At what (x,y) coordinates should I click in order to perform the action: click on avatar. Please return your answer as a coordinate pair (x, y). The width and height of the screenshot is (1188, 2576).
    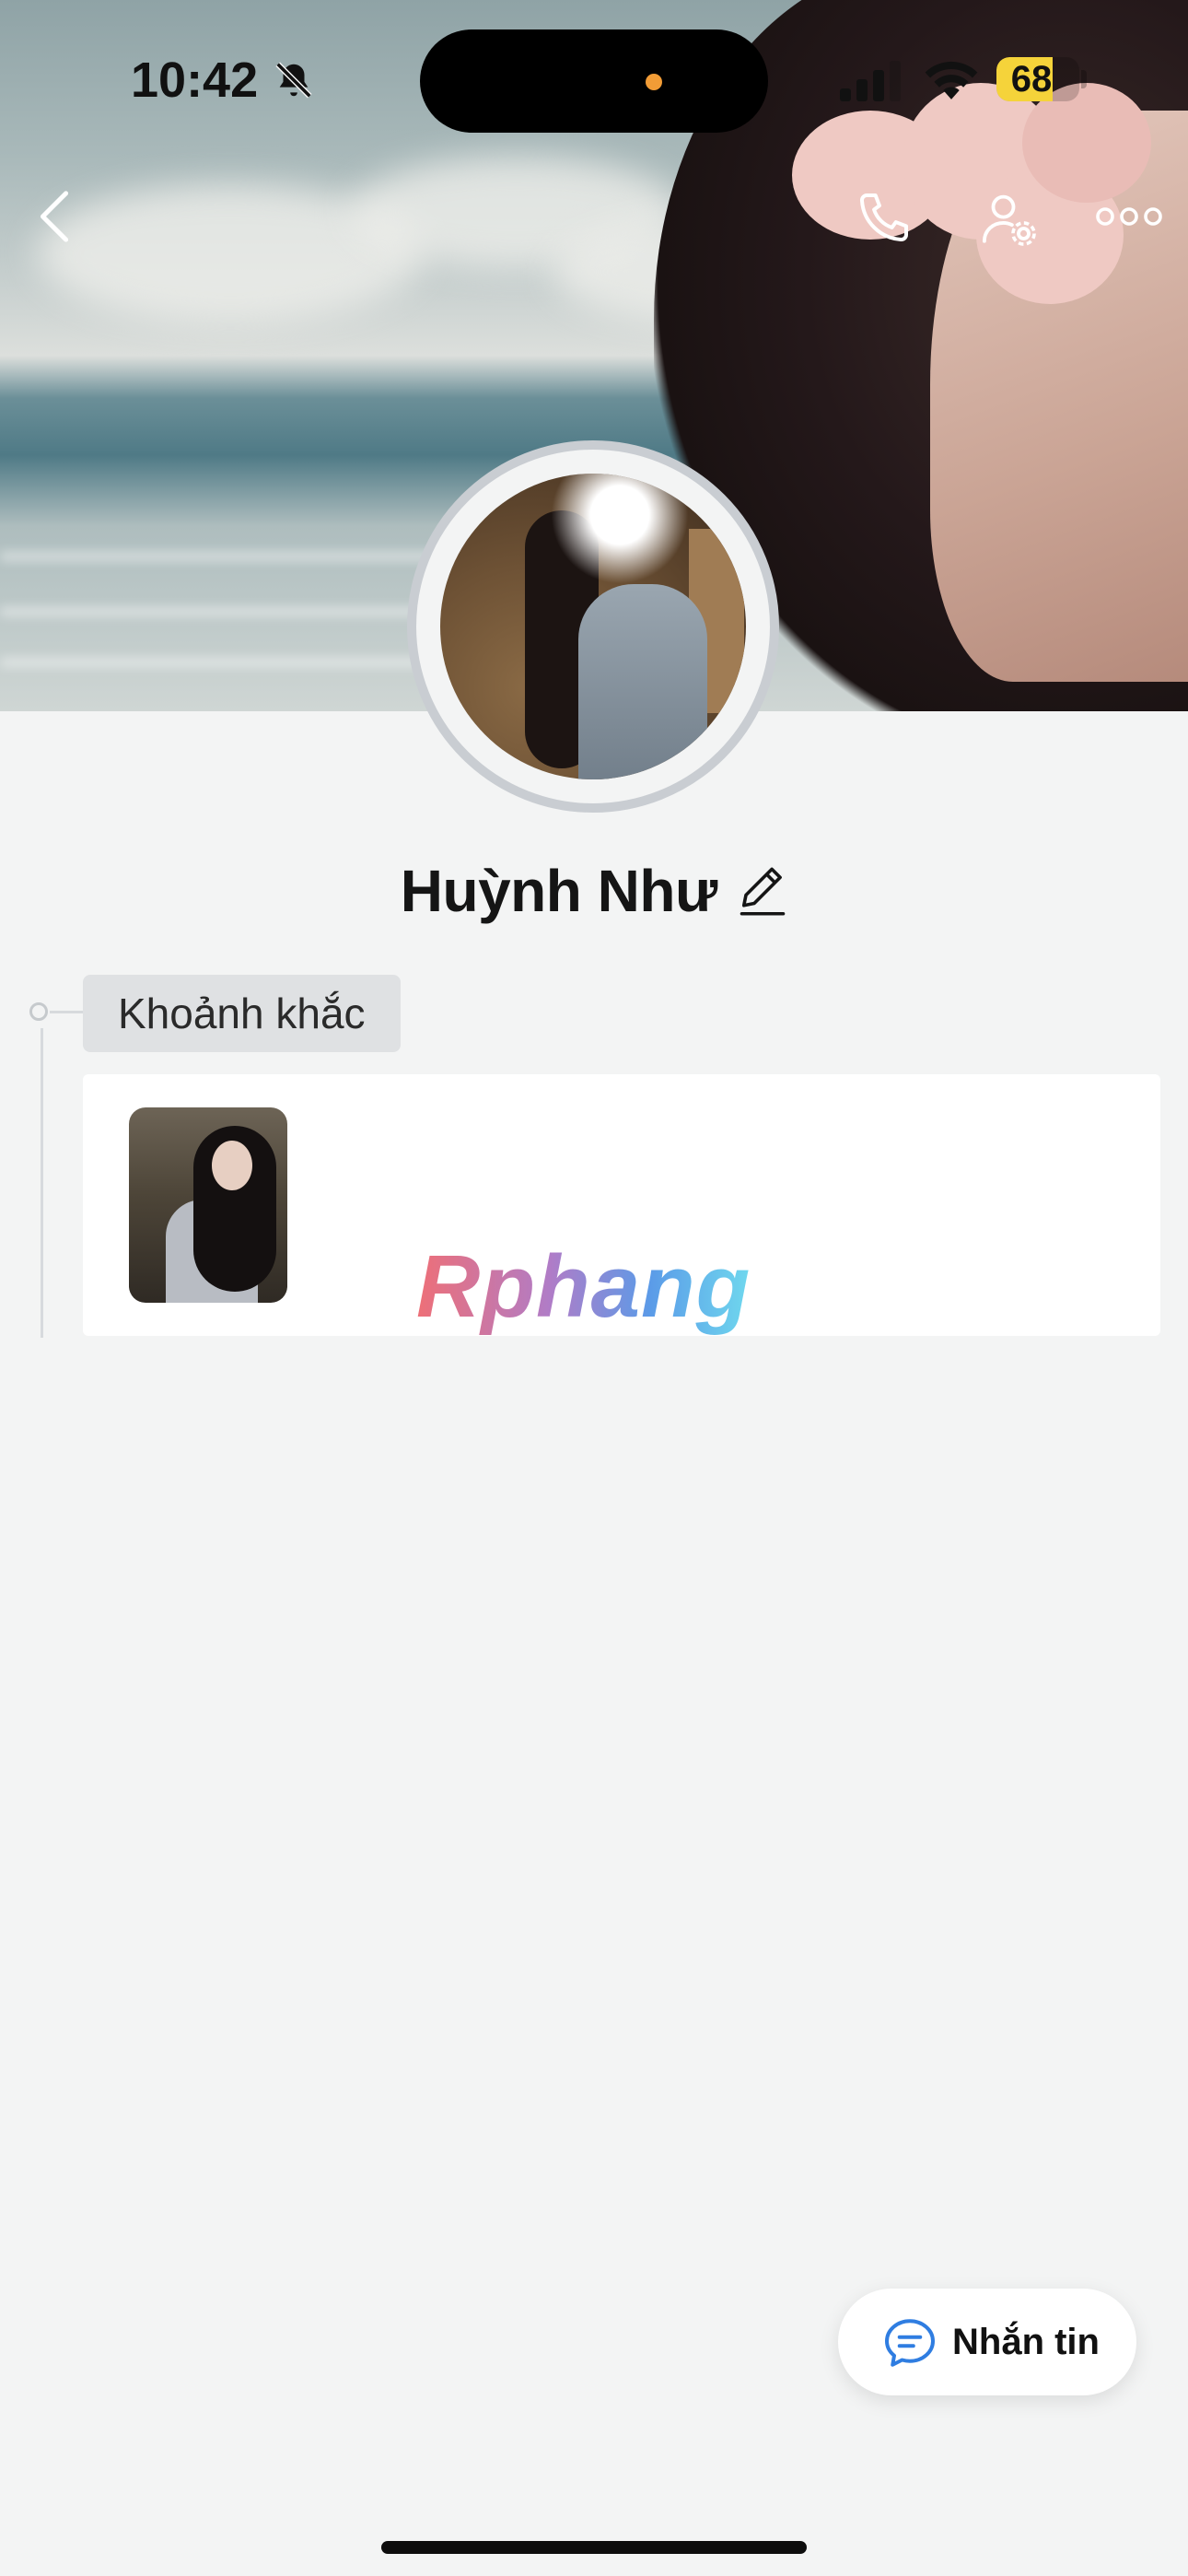
    Looking at the image, I should click on (593, 626).